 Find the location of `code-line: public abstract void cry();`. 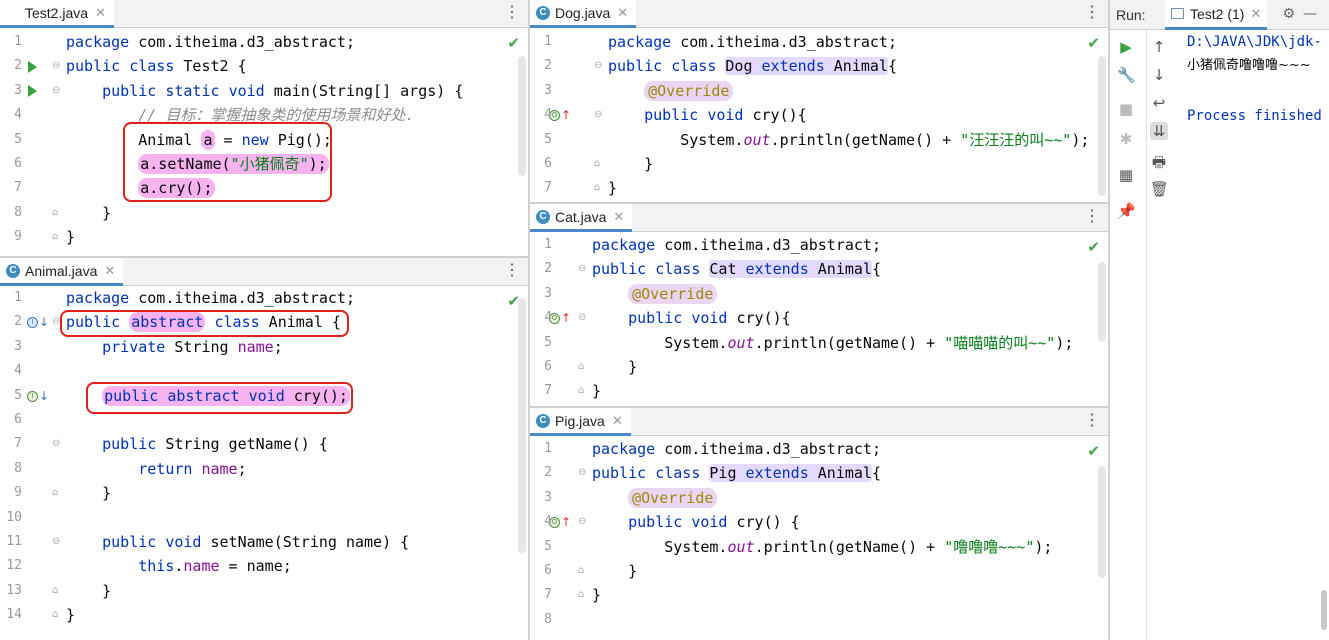

code-line: public abstract void cry(); is located at coordinates (208, 396).